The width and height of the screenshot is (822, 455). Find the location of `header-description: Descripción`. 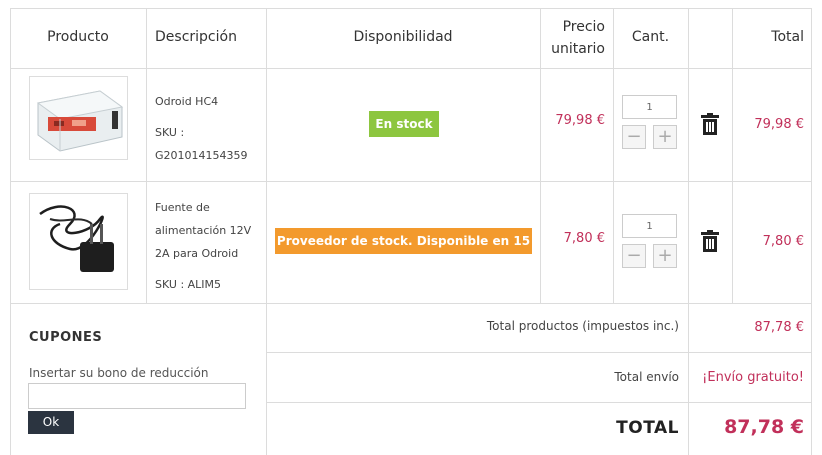

header-description: Descripción is located at coordinates (196, 37).